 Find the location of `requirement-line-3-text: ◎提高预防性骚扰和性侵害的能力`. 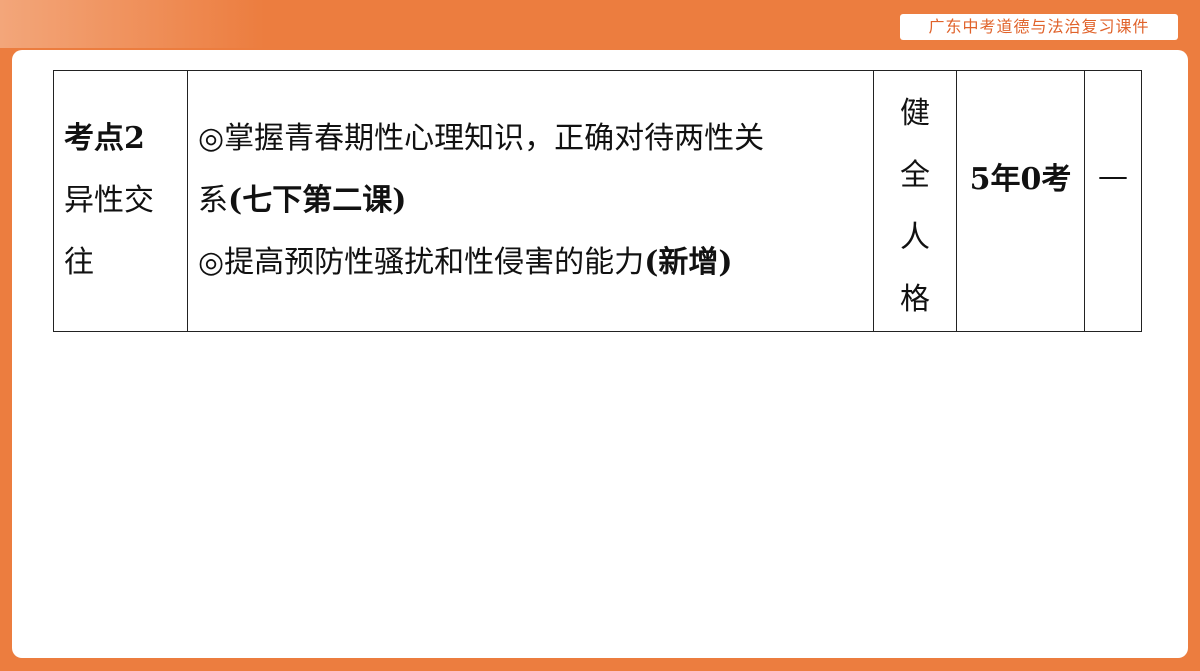

requirement-line-3-text: ◎提高预防性骚扰和性侵害的能力 is located at coordinates (421, 262).